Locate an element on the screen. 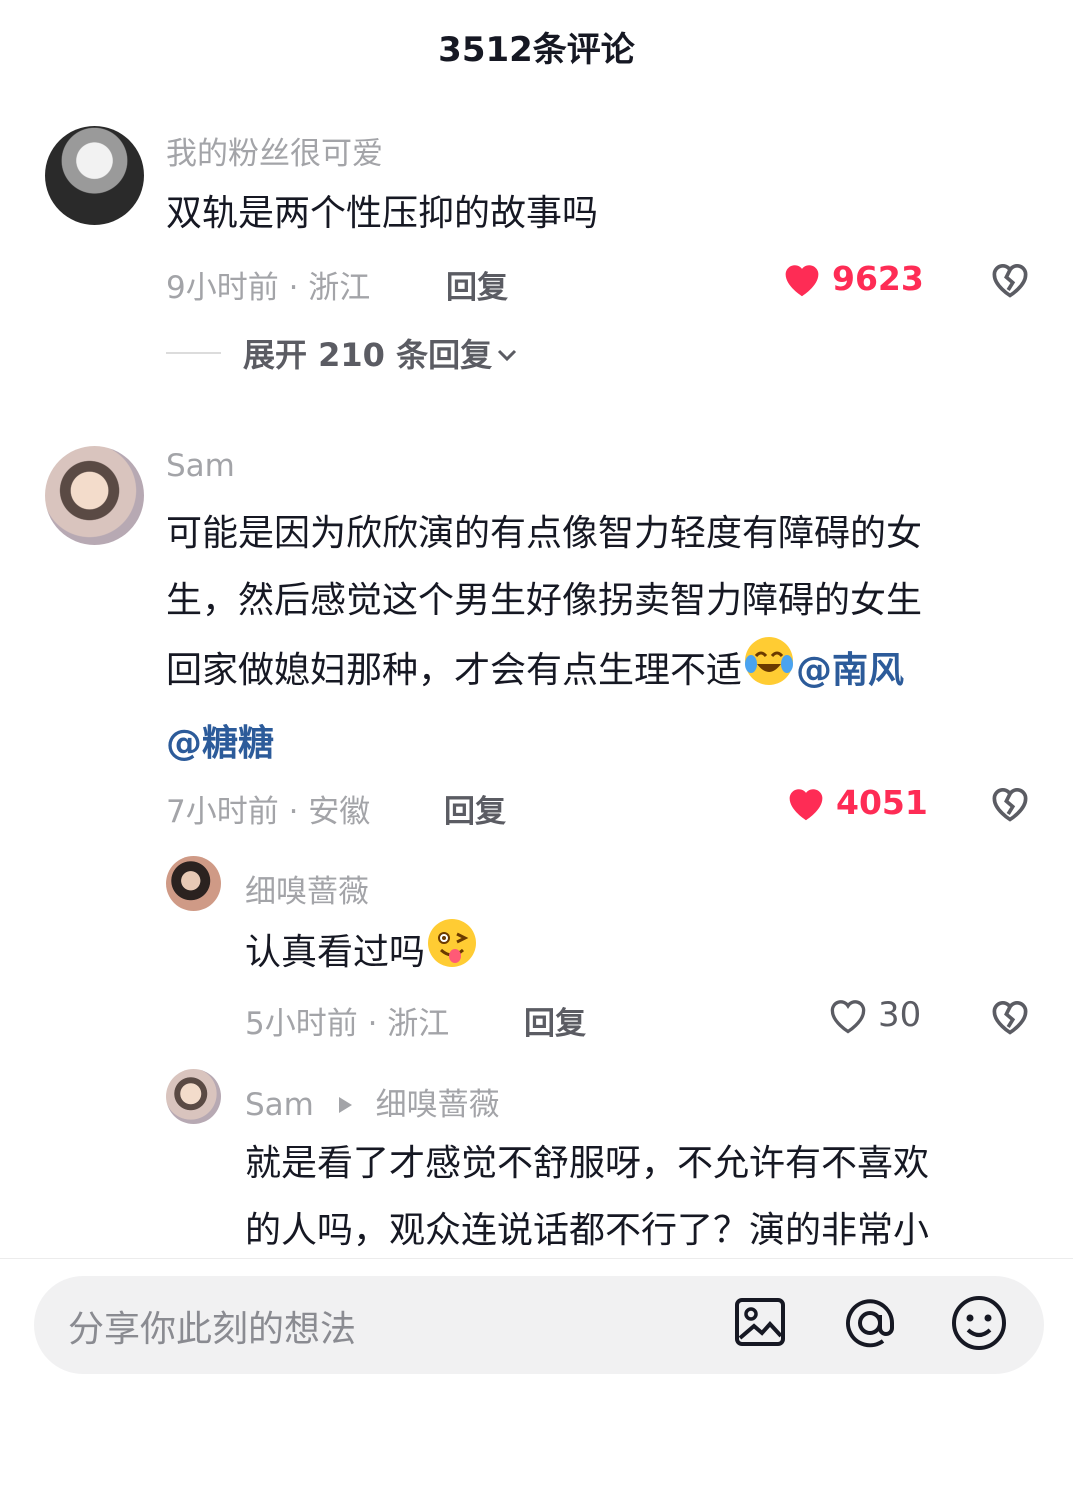  mention-link: @糖糖 is located at coordinates (220, 743).